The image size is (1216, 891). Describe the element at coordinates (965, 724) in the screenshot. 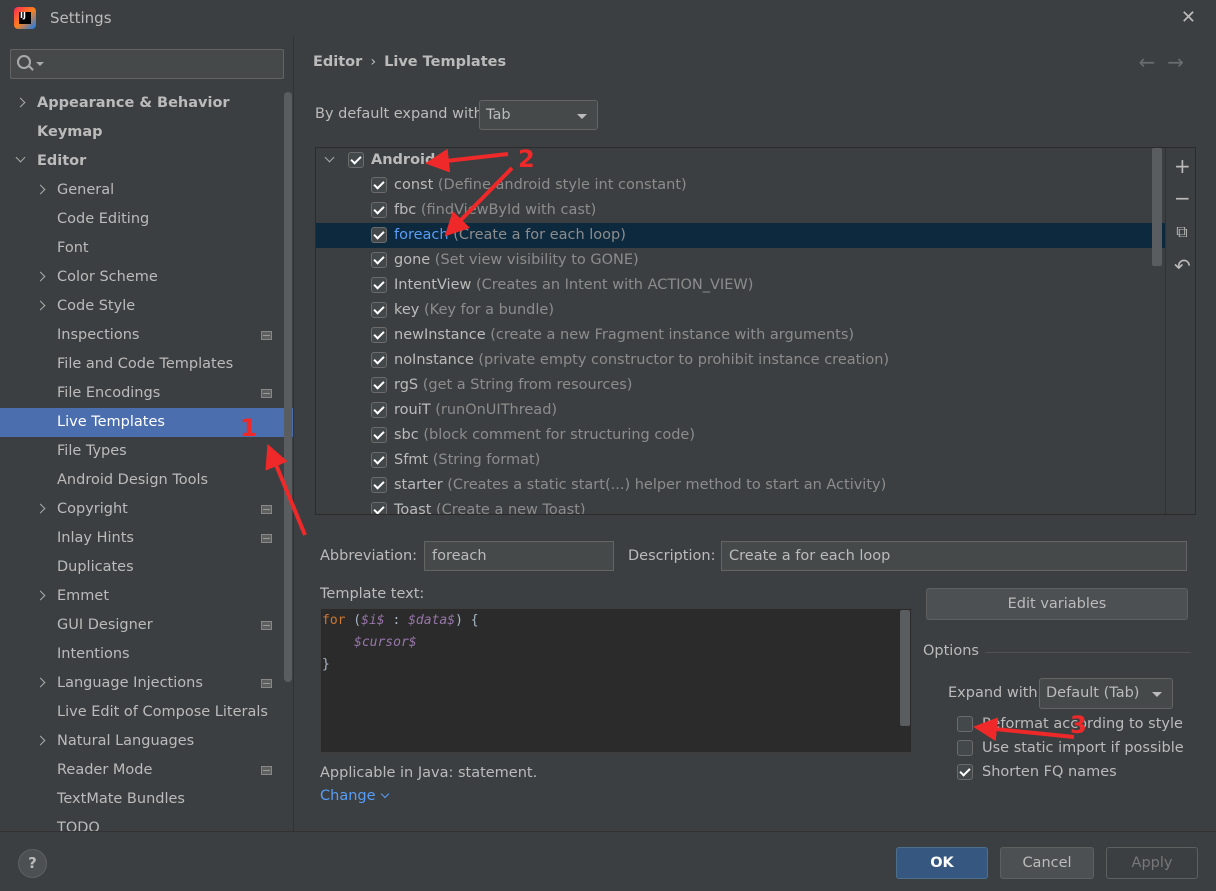

I see `reformat-checkbox` at that location.